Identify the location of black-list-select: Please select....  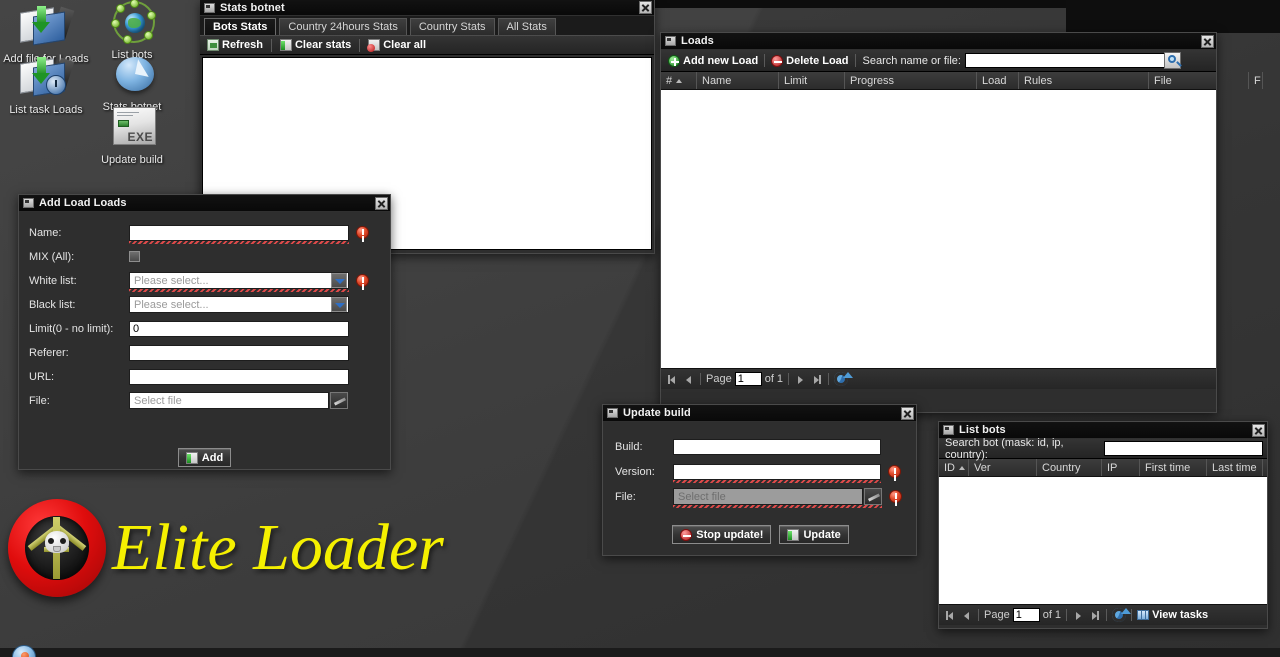
(239, 304).